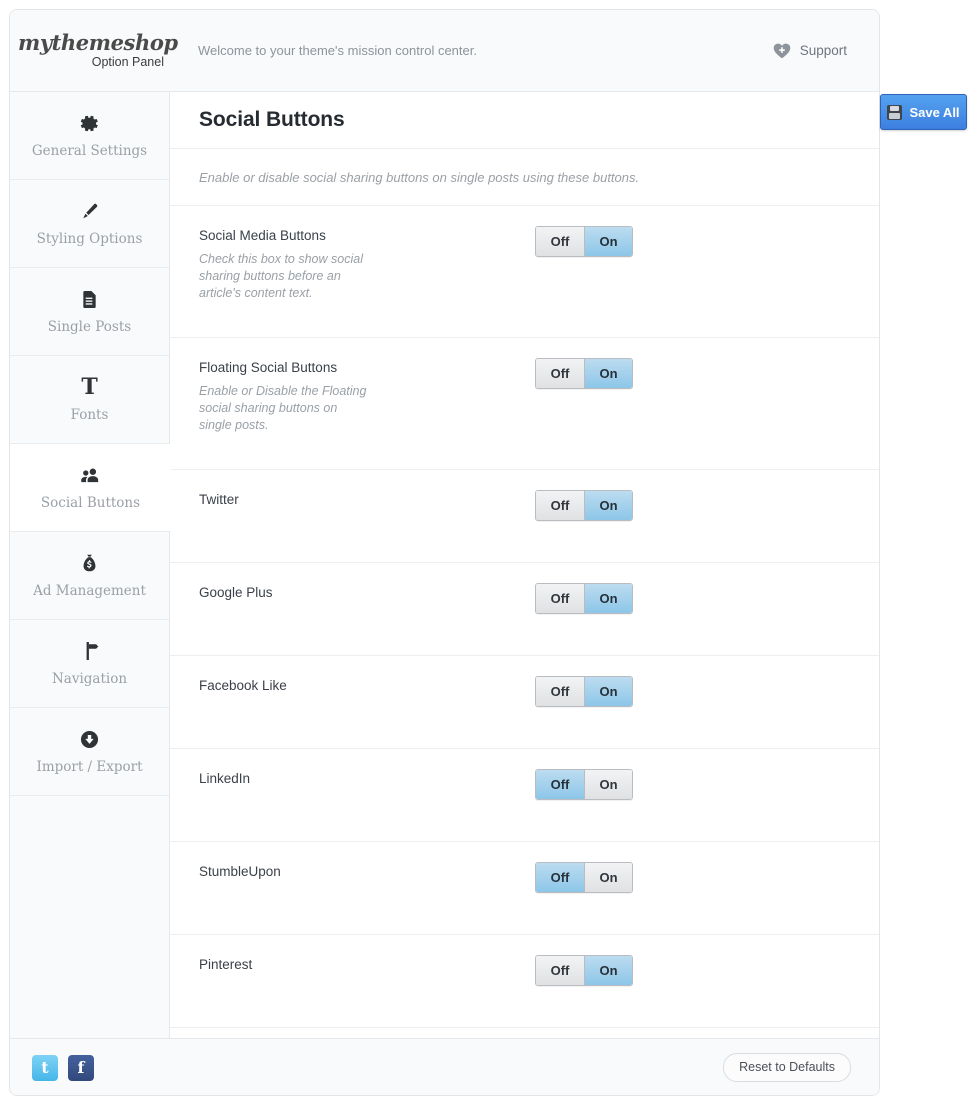  I want to click on paintbrush-icon, so click(89, 211).